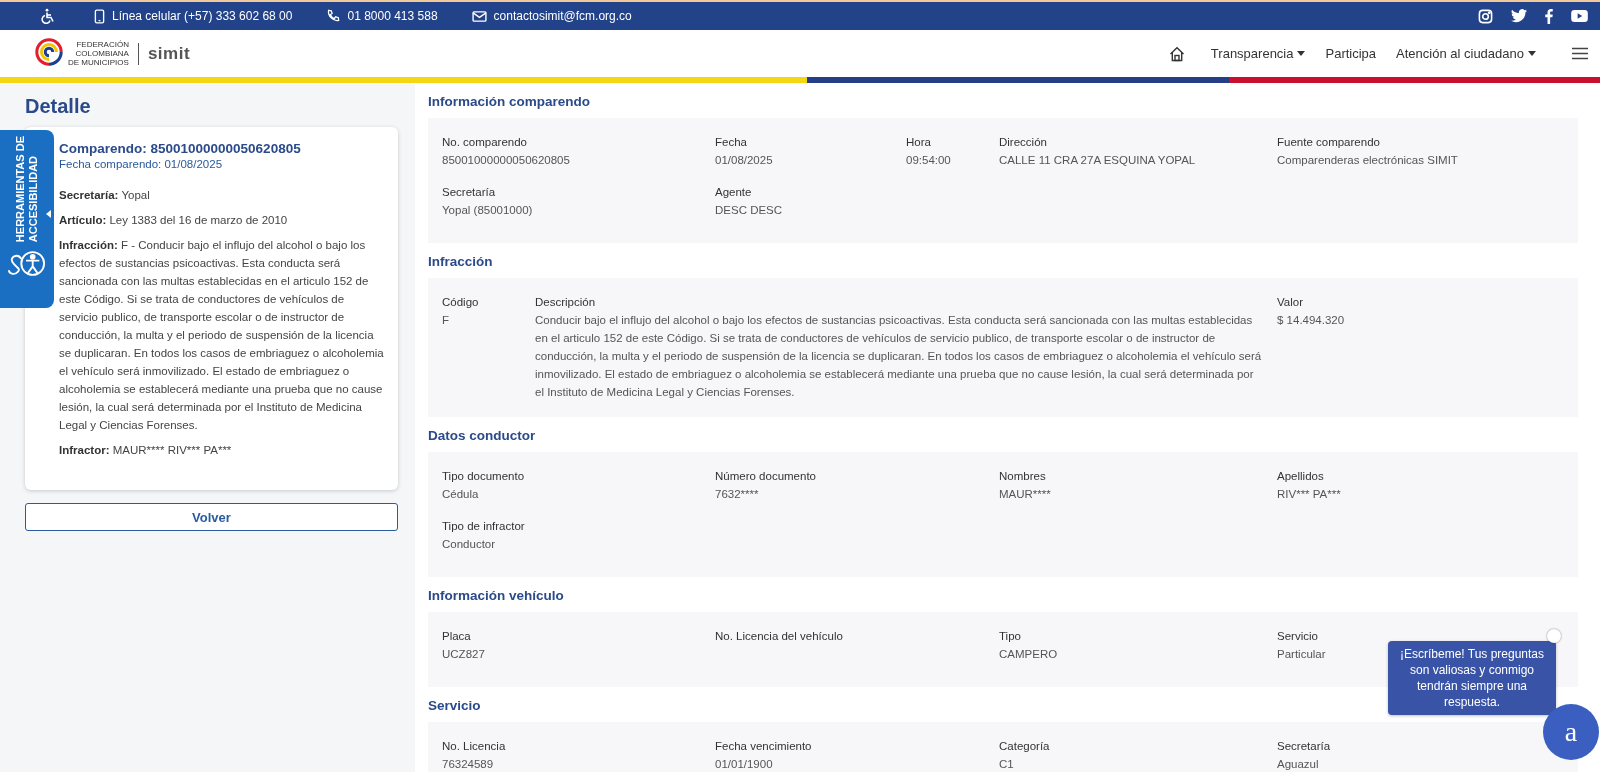  I want to click on field-label: No. Licencia, so click(474, 746).